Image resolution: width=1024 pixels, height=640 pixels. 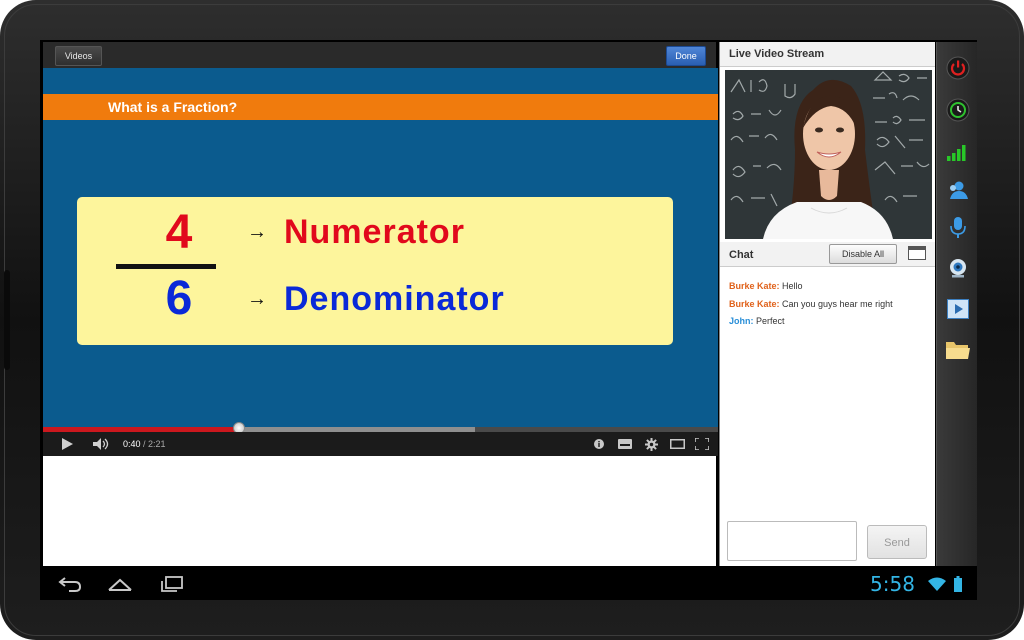 What do you see at coordinates (599, 444) in the screenshot?
I see `info-icon` at bounding box center [599, 444].